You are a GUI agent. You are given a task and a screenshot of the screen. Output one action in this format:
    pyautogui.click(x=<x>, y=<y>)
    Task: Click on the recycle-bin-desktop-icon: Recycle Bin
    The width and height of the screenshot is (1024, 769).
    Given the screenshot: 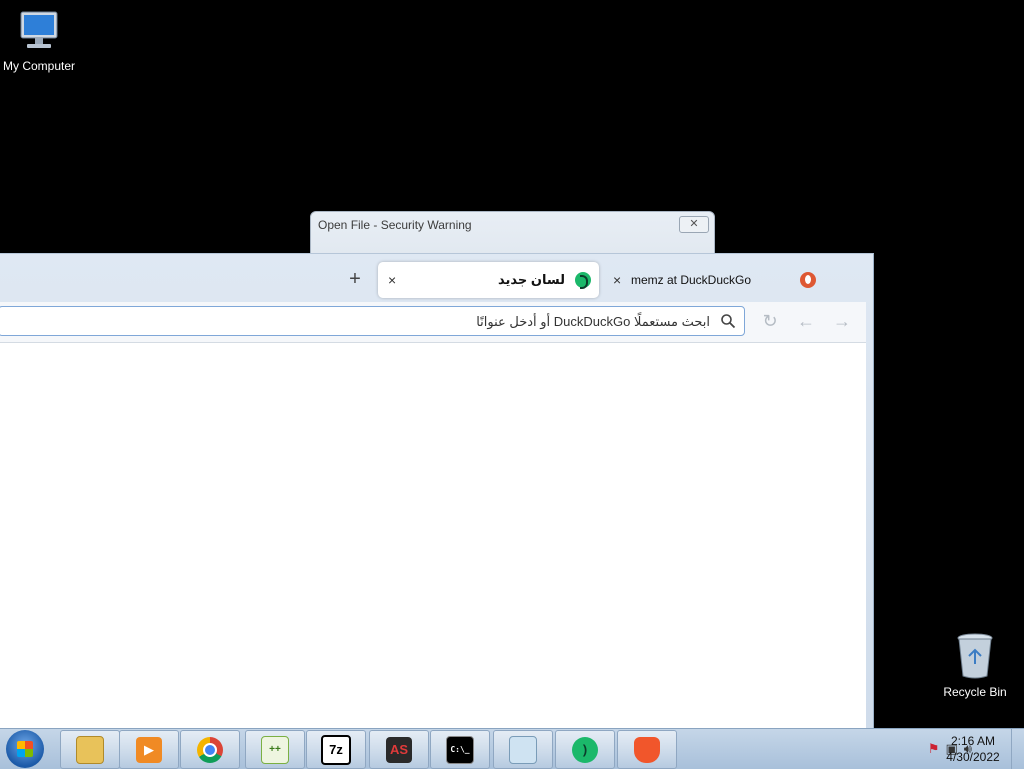 What is the action you would take?
    pyautogui.click(x=975, y=665)
    